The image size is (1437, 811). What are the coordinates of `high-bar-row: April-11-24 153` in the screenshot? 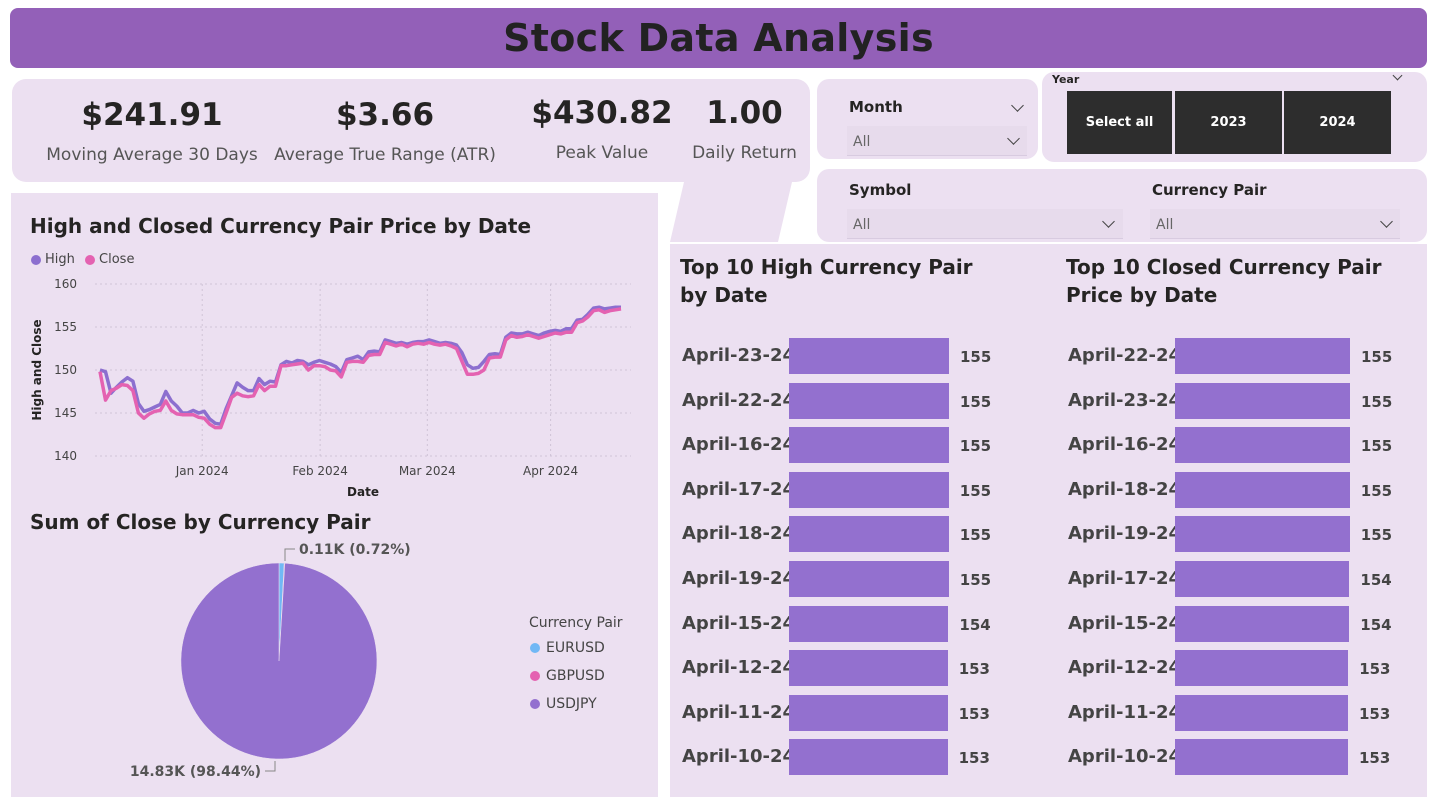 It's located at (857, 712).